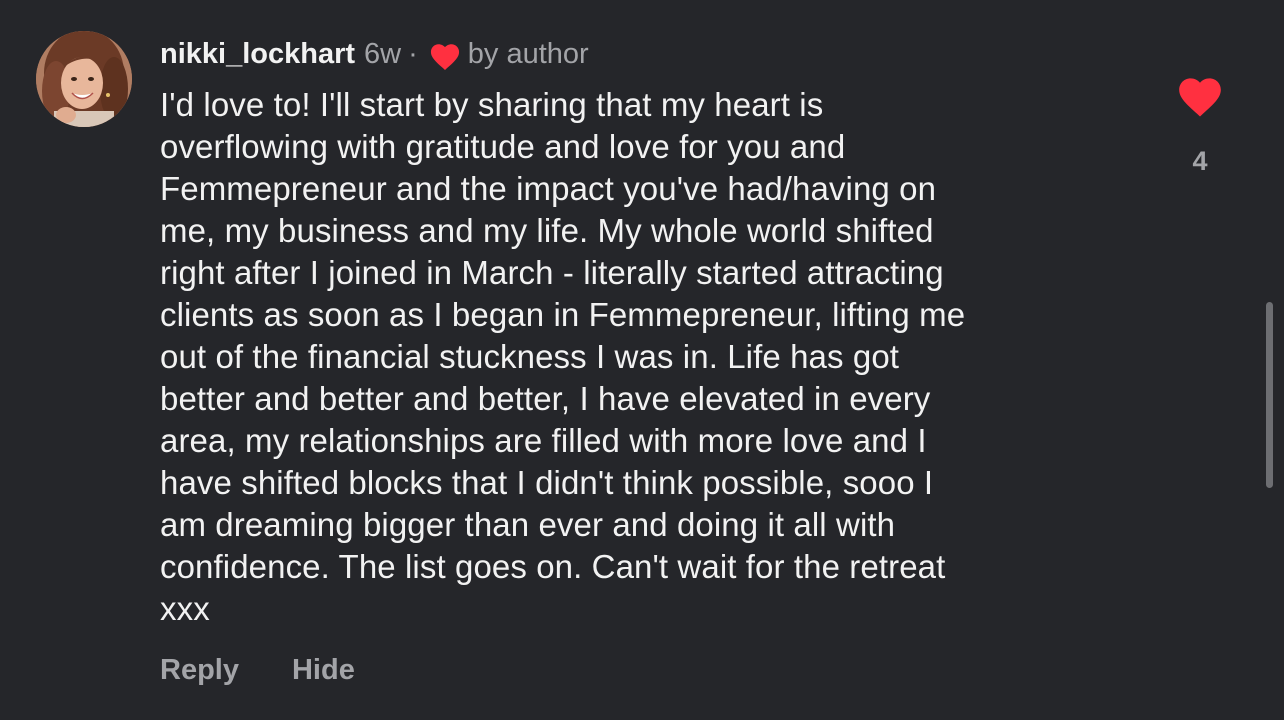 Image resolution: width=1284 pixels, height=720 pixels. What do you see at coordinates (1200, 161) in the screenshot?
I see `like-count: 4` at bounding box center [1200, 161].